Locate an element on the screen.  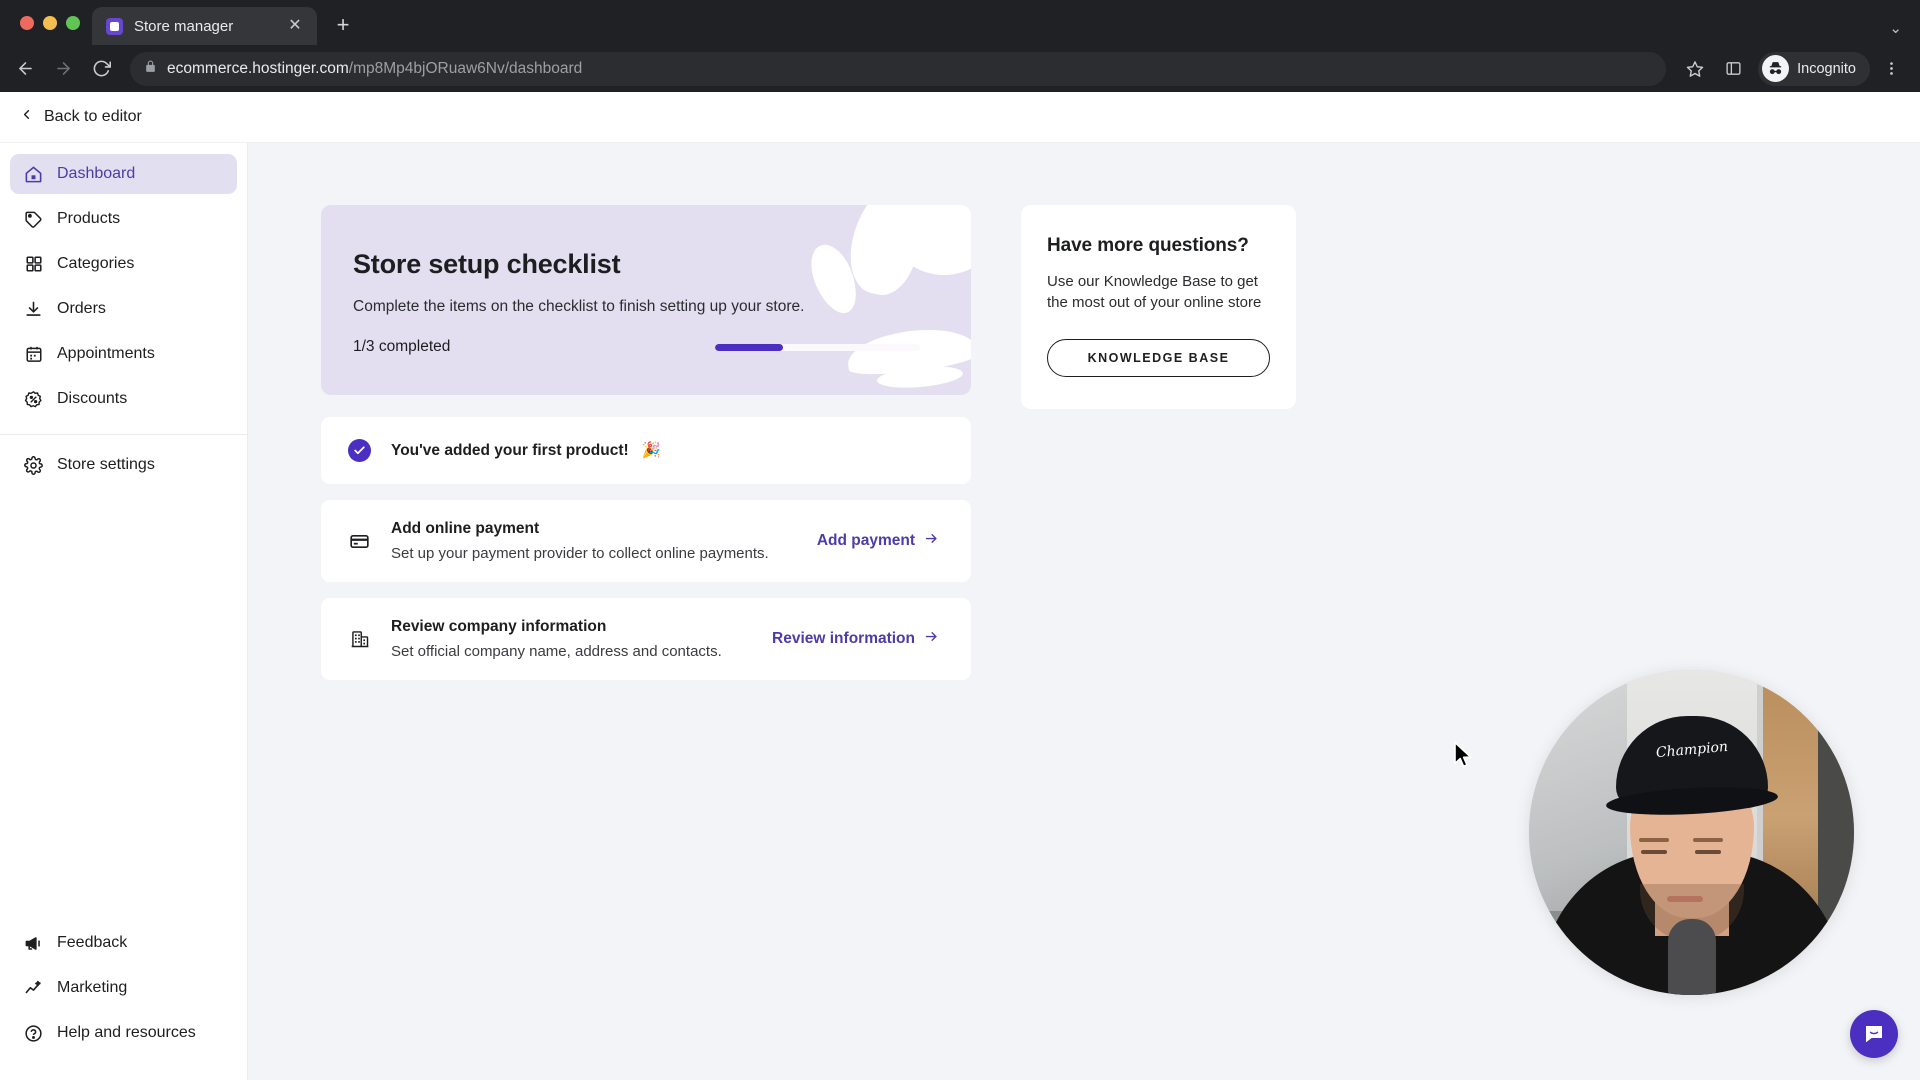
progress-bar is located at coordinates (818, 347).